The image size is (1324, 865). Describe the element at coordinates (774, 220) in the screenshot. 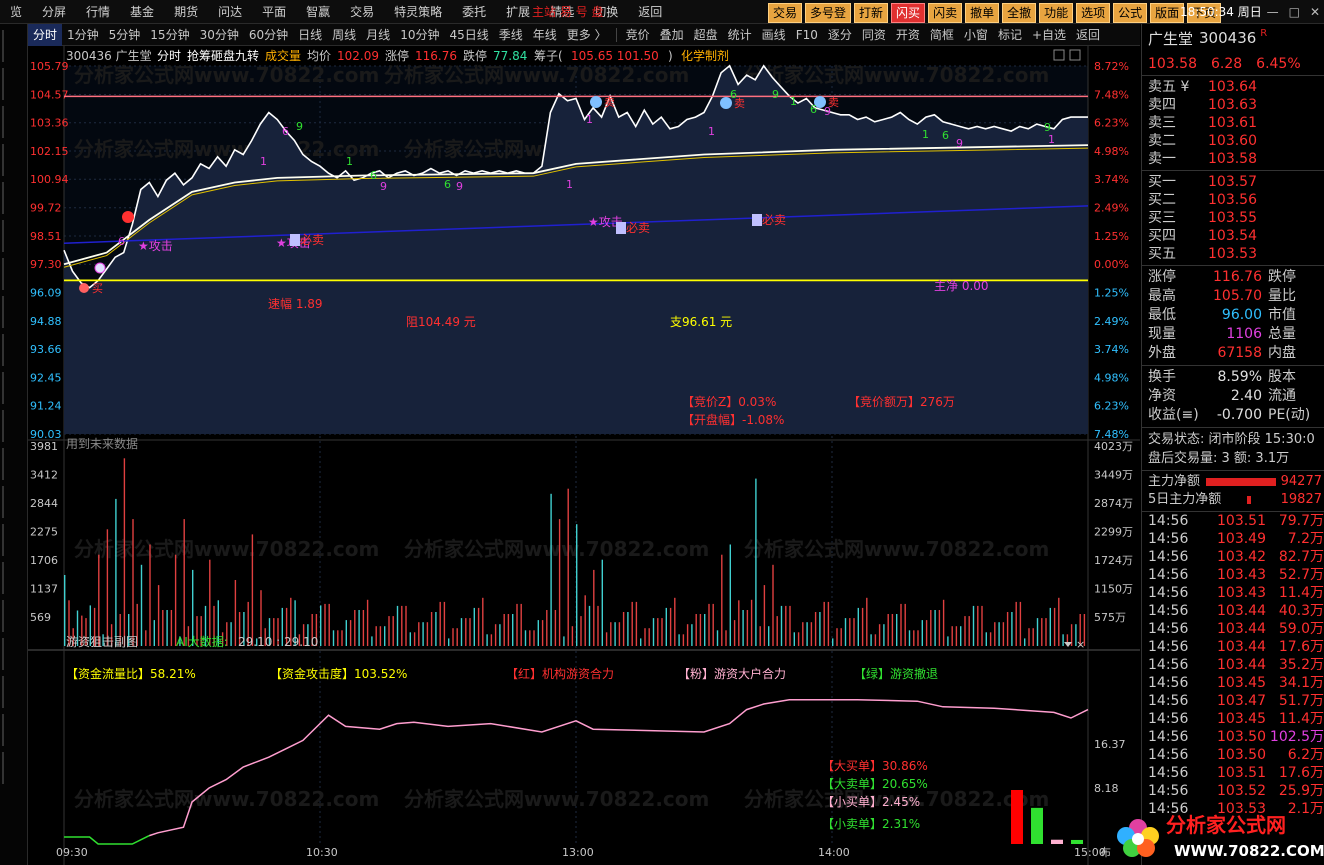

I see `must-sell-label: 必卖` at that location.